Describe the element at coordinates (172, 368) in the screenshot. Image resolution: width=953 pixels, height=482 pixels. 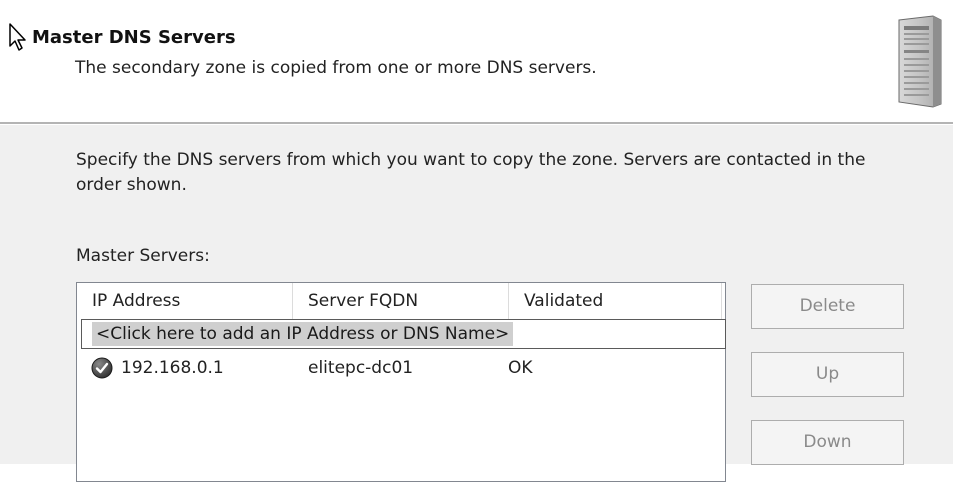
I see `row-ip-address: 192.168.0.1` at that location.